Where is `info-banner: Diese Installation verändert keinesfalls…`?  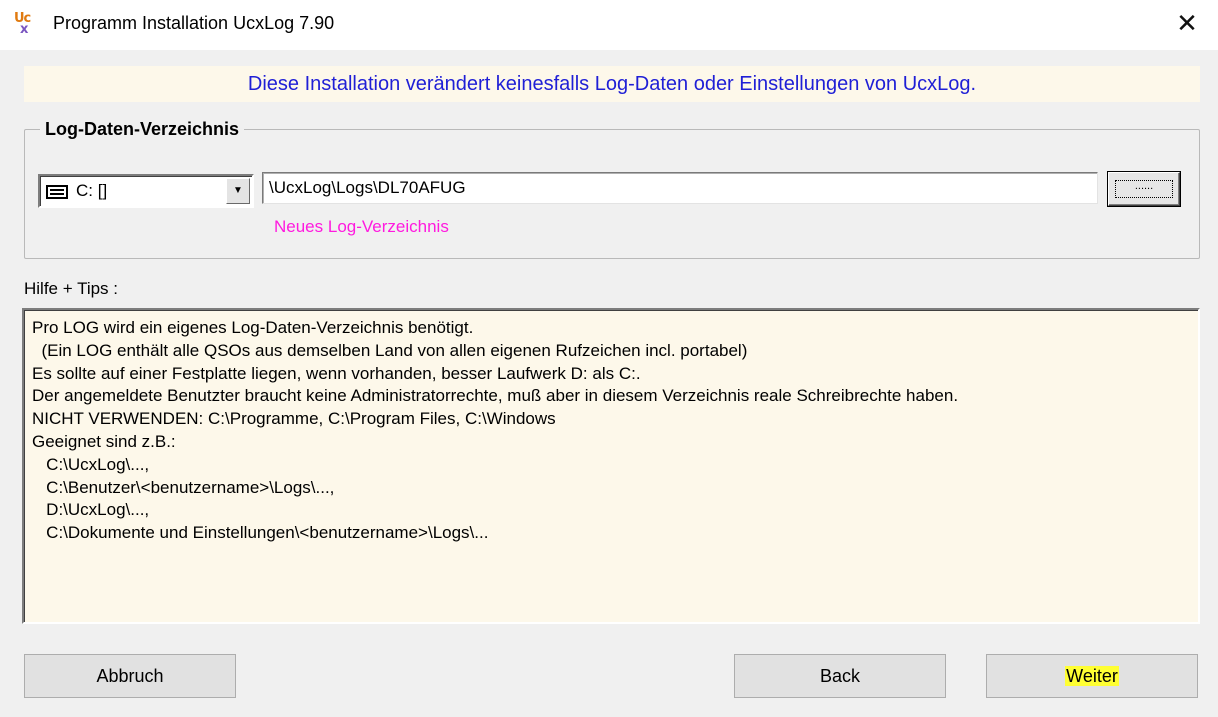
info-banner: Diese Installation verändert keinesfalls… is located at coordinates (612, 84).